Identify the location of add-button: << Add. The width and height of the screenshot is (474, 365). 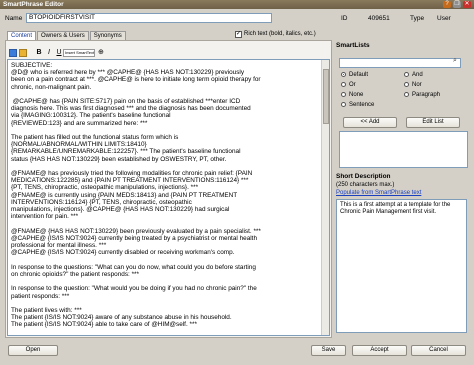
(370, 122).